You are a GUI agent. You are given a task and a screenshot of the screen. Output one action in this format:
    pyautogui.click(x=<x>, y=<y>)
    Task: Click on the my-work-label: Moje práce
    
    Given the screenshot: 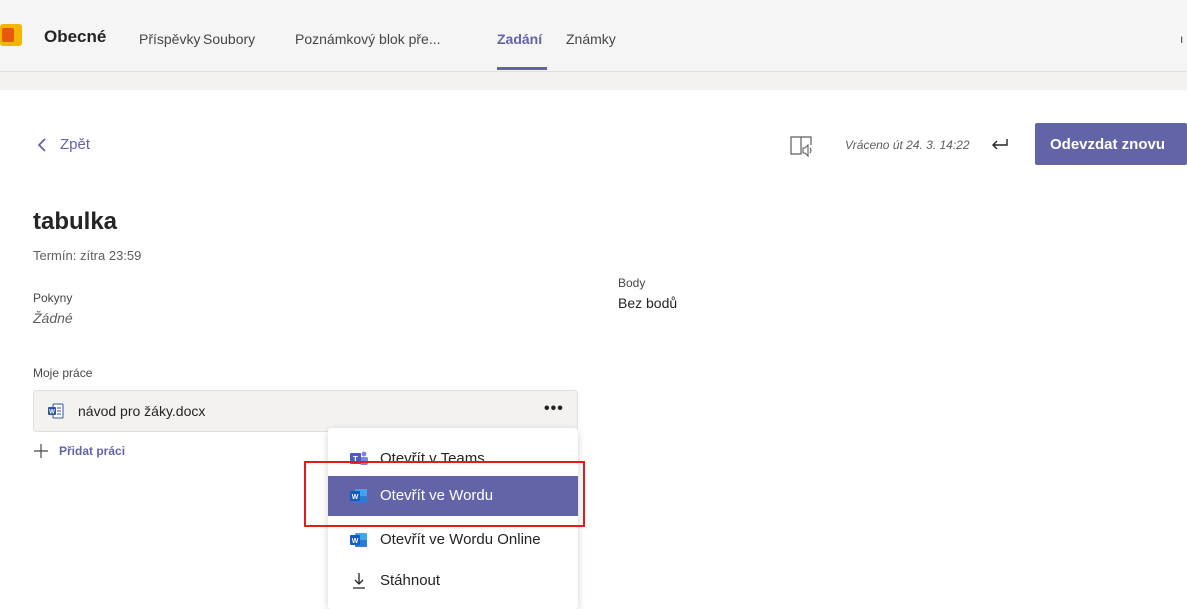 What is the action you would take?
    pyautogui.click(x=63, y=373)
    